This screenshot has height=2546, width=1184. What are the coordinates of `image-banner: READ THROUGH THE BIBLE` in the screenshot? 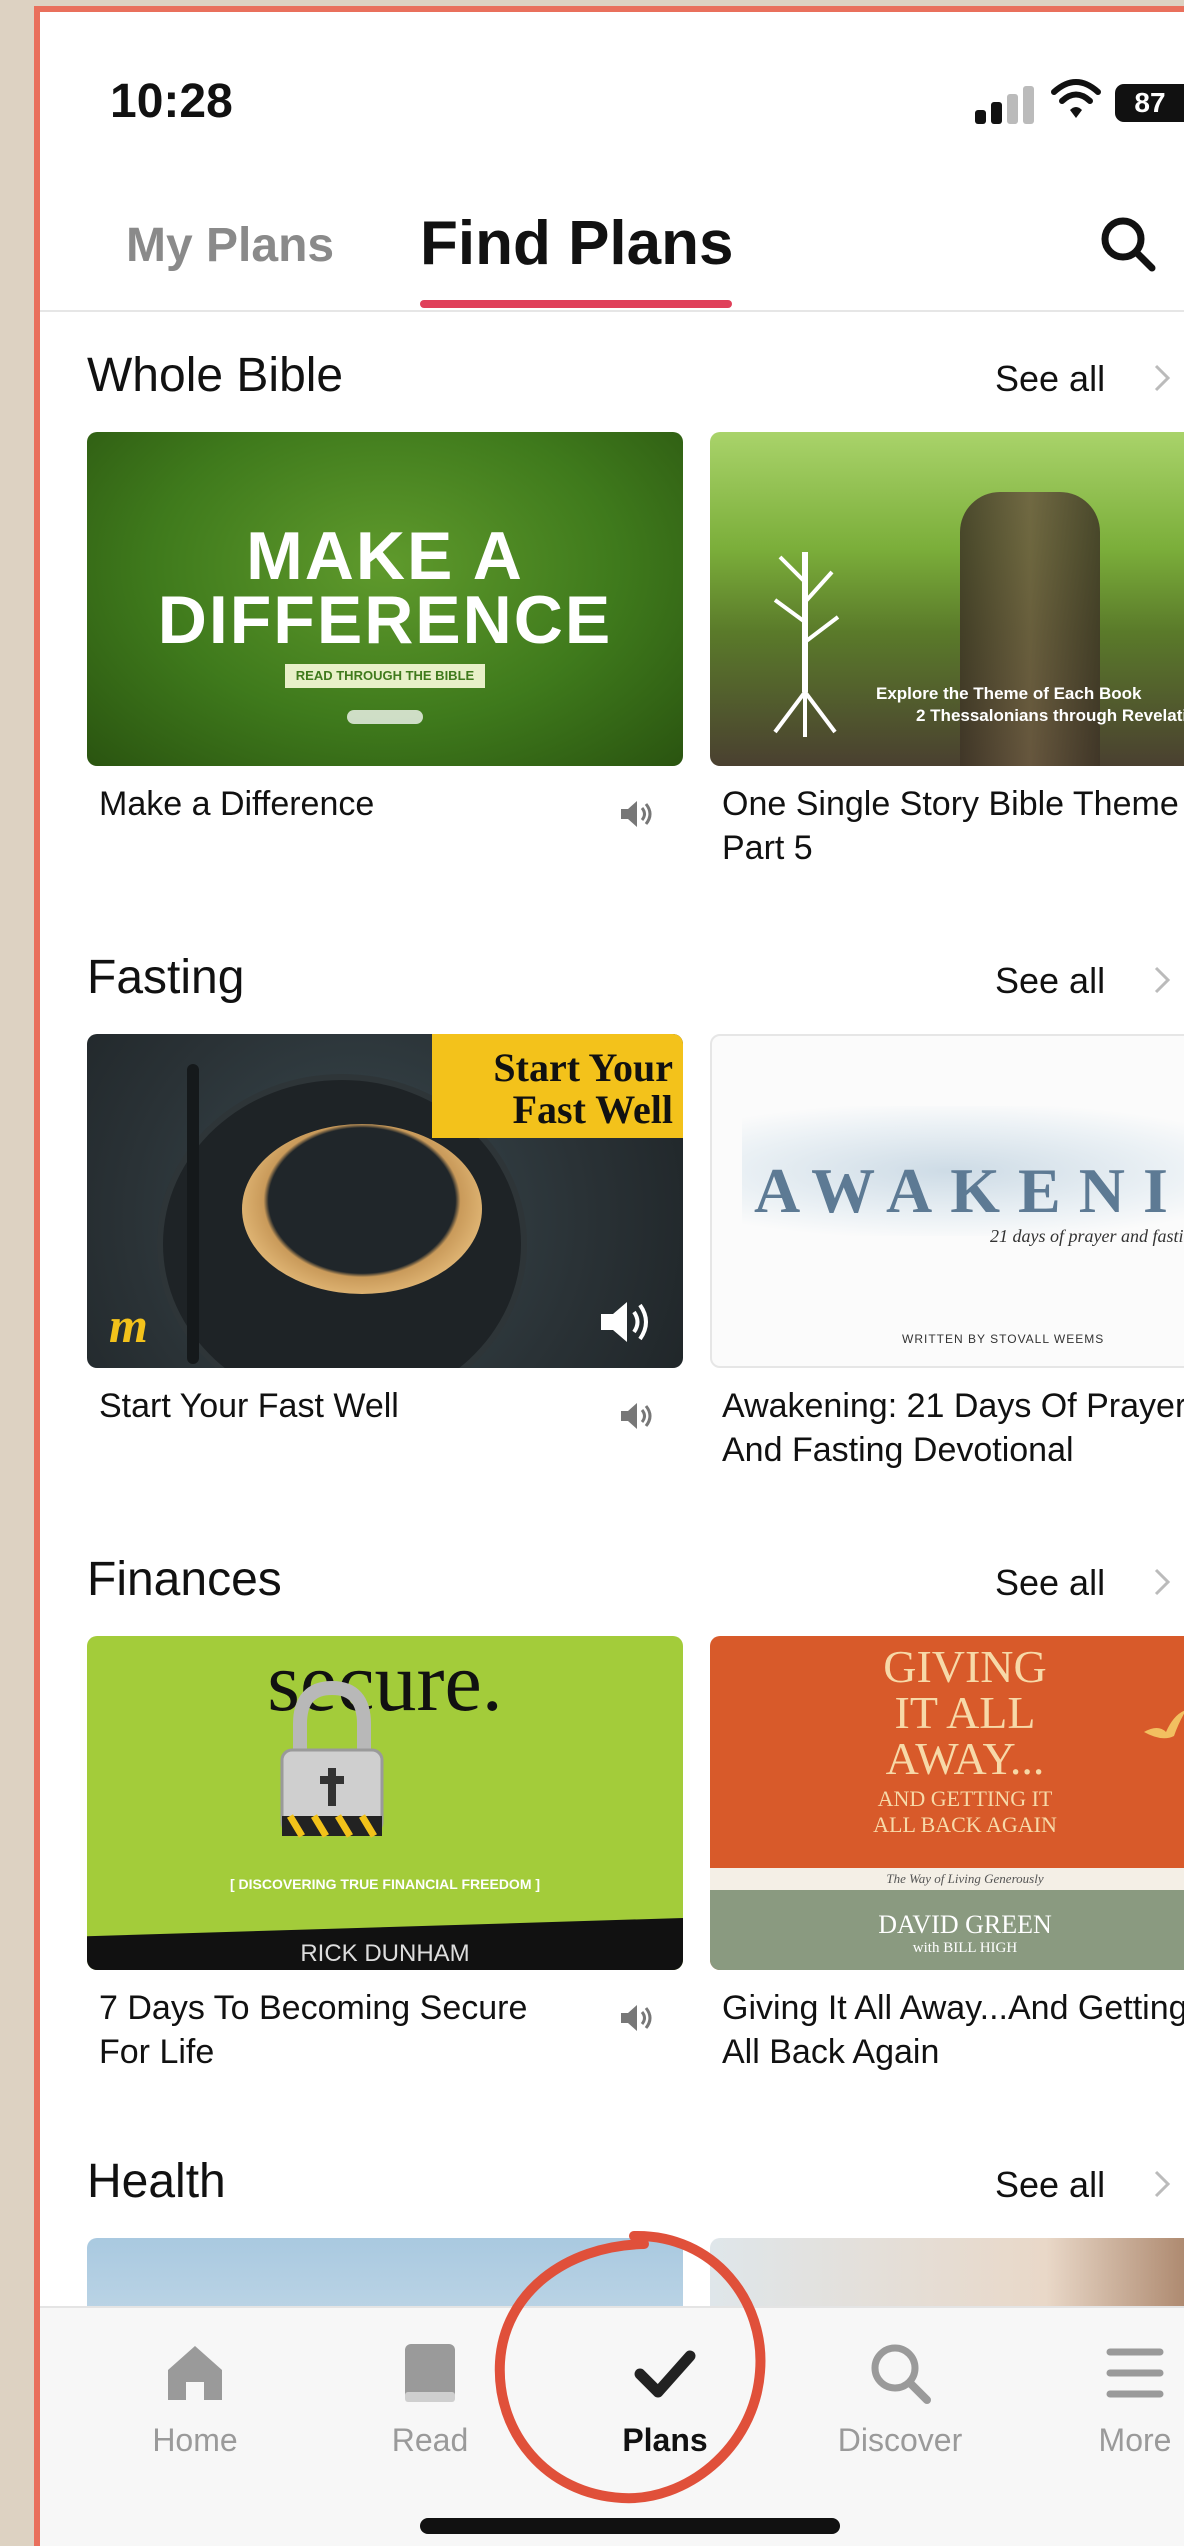 It's located at (385, 676).